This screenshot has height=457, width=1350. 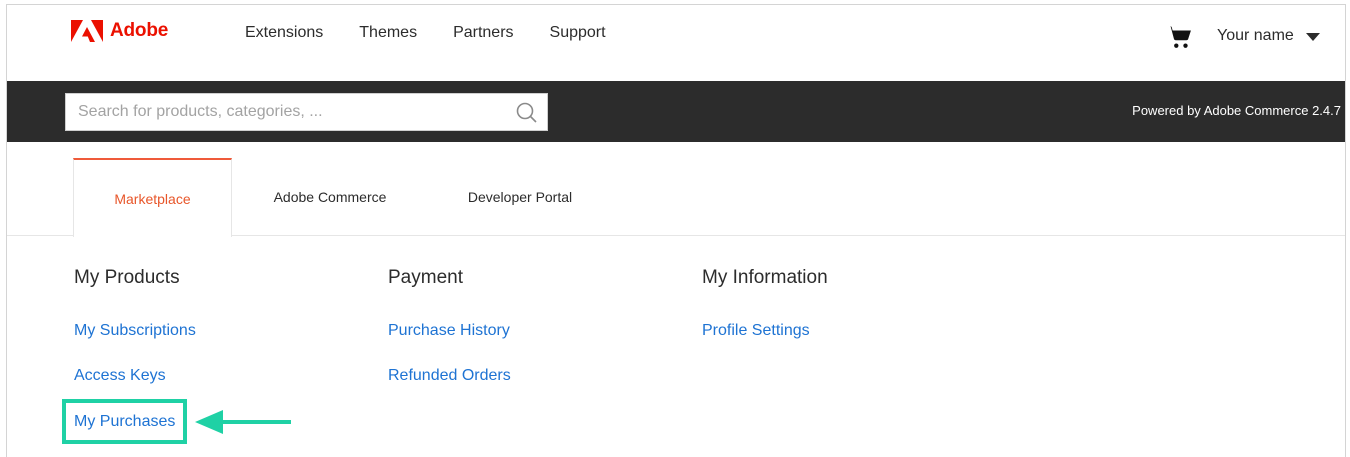 What do you see at coordinates (1312, 37) in the screenshot?
I see `chevron-down-icon` at bounding box center [1312, 37].